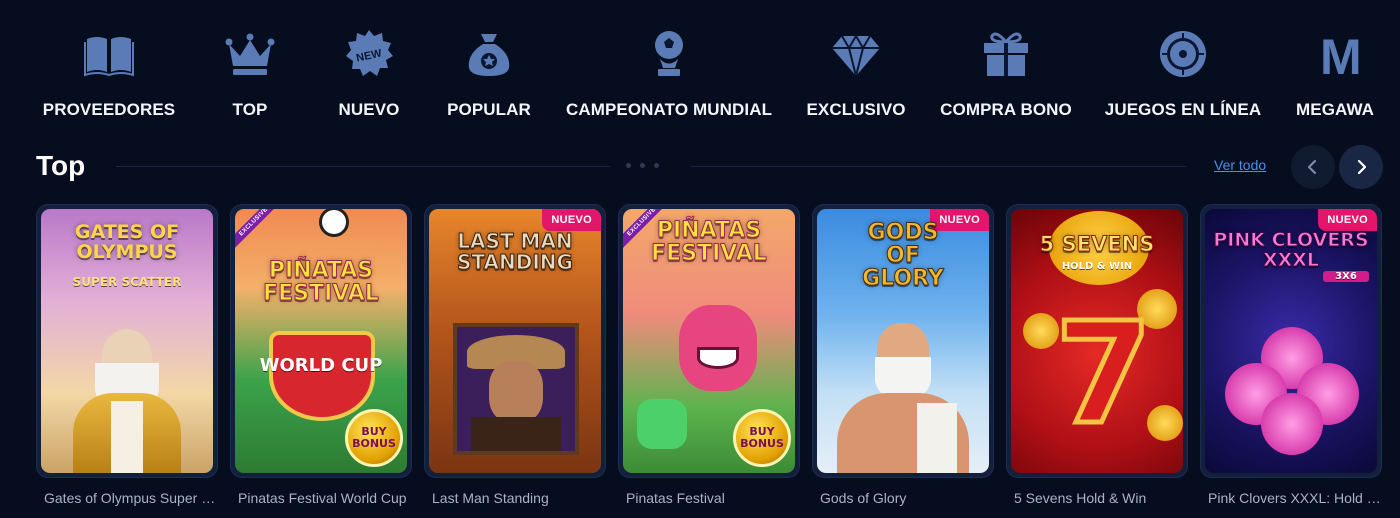 The height and width of the screenshot is (518, 1400). What do you see at coordinates (718, 348) in the screenshot?
I see `pig-pinata` at bounding box center [718, 348].